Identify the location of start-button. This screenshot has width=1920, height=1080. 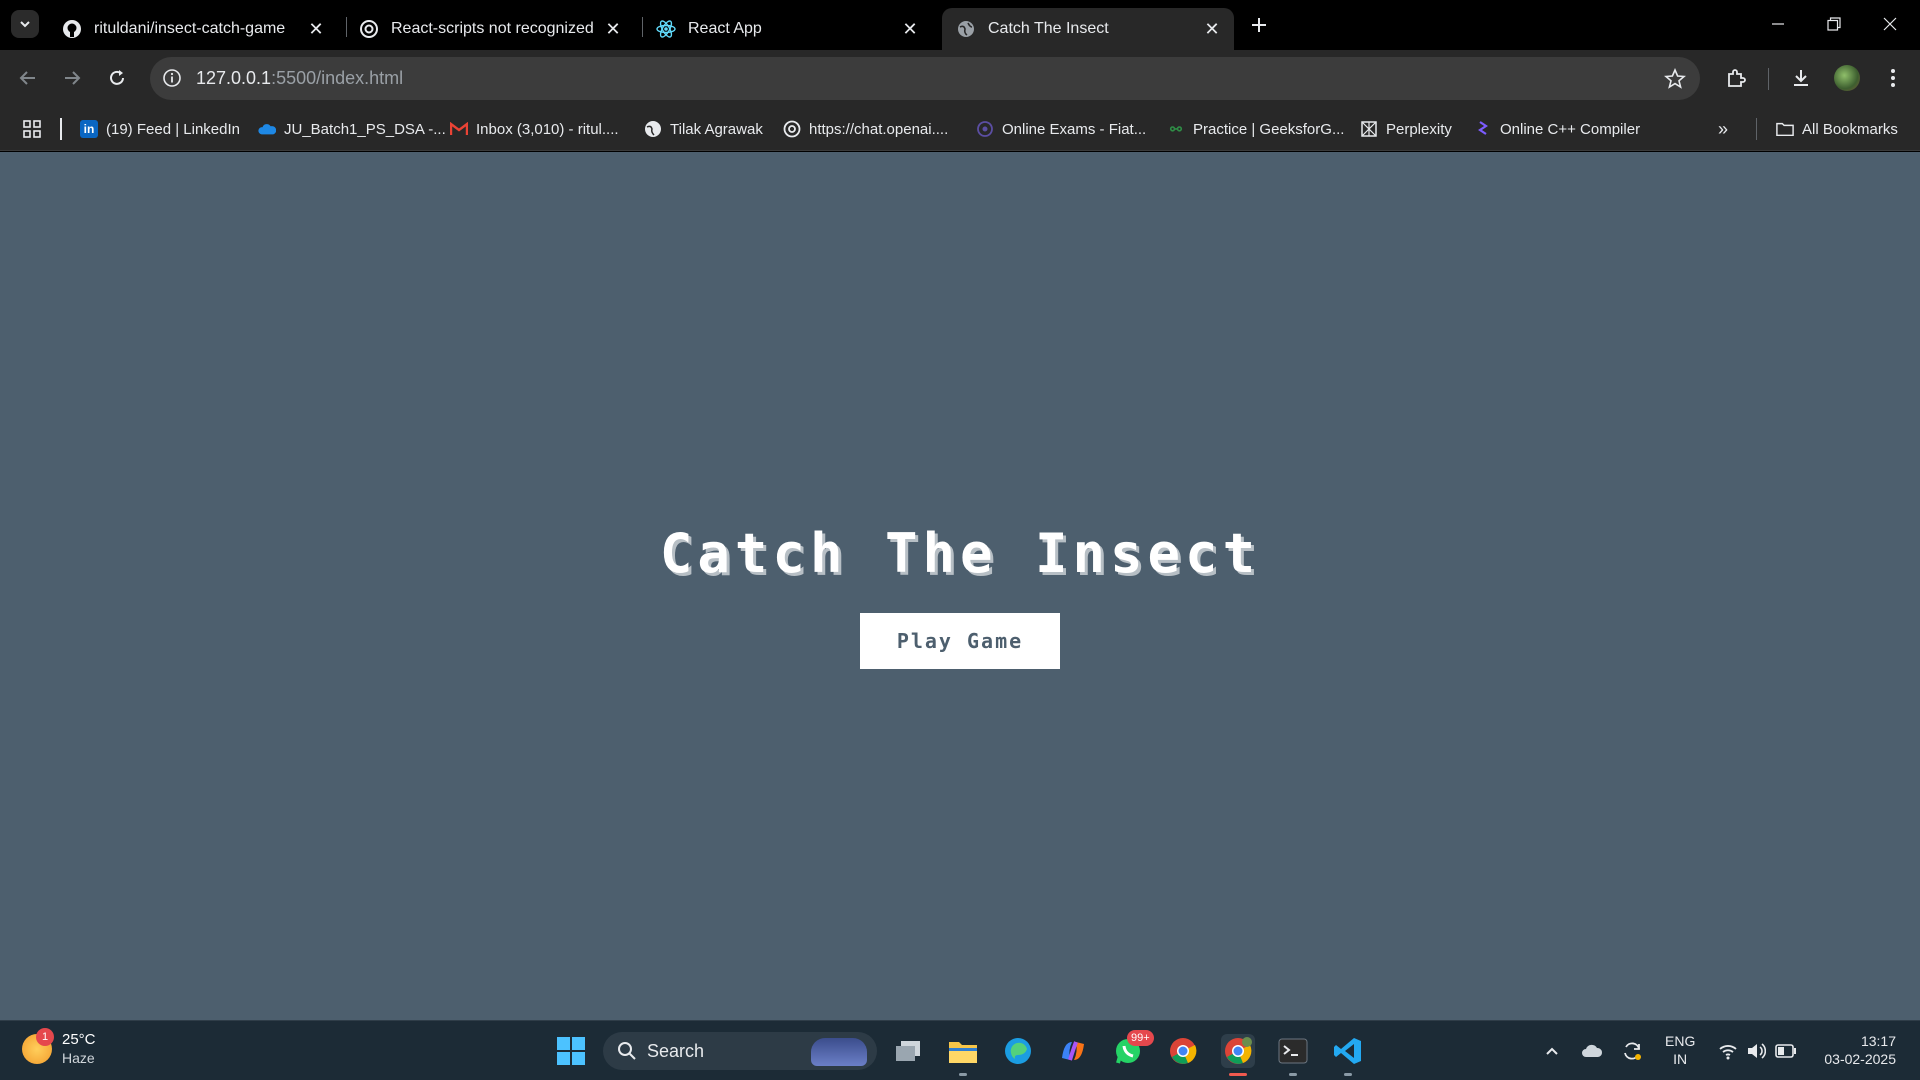
(571, 1051).